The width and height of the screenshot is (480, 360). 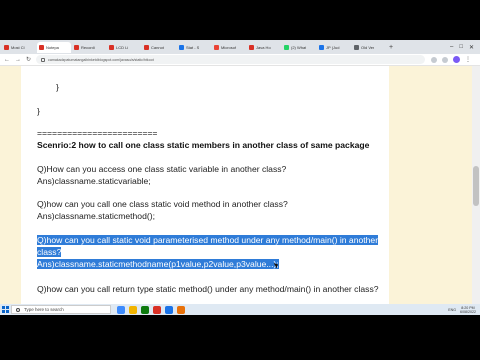 What do you see at coordinates (18, 309) in the screenshot?
I see `search-icon` at bounding box center [18, 309].